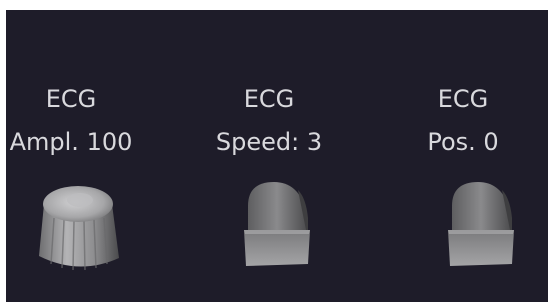 This screenshot has width=548, height=302. Describe the element at coordinates (71, 142) in the screenshot. I see `ecg-amplitude-value: Ampl. 100` at that location.